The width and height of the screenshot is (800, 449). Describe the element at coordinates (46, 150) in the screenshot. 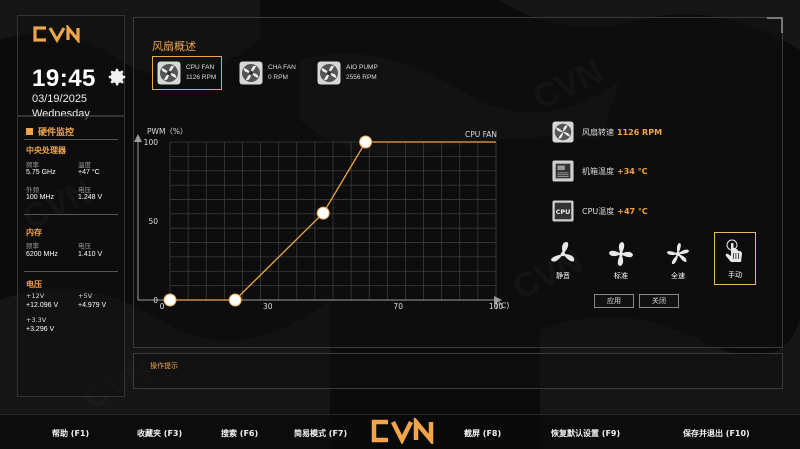

I see `cpu-section-title: 中央处理器` at that location.